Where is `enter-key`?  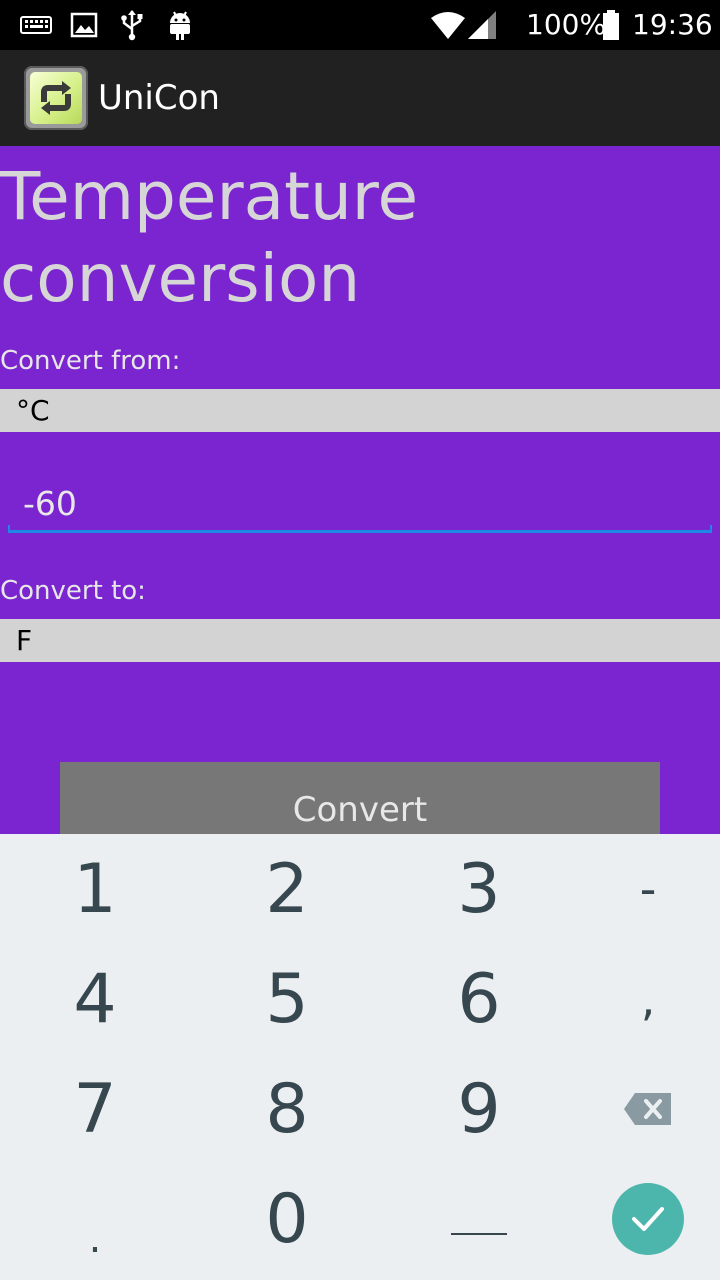 enter-key is located at coordinates (639, 1219).